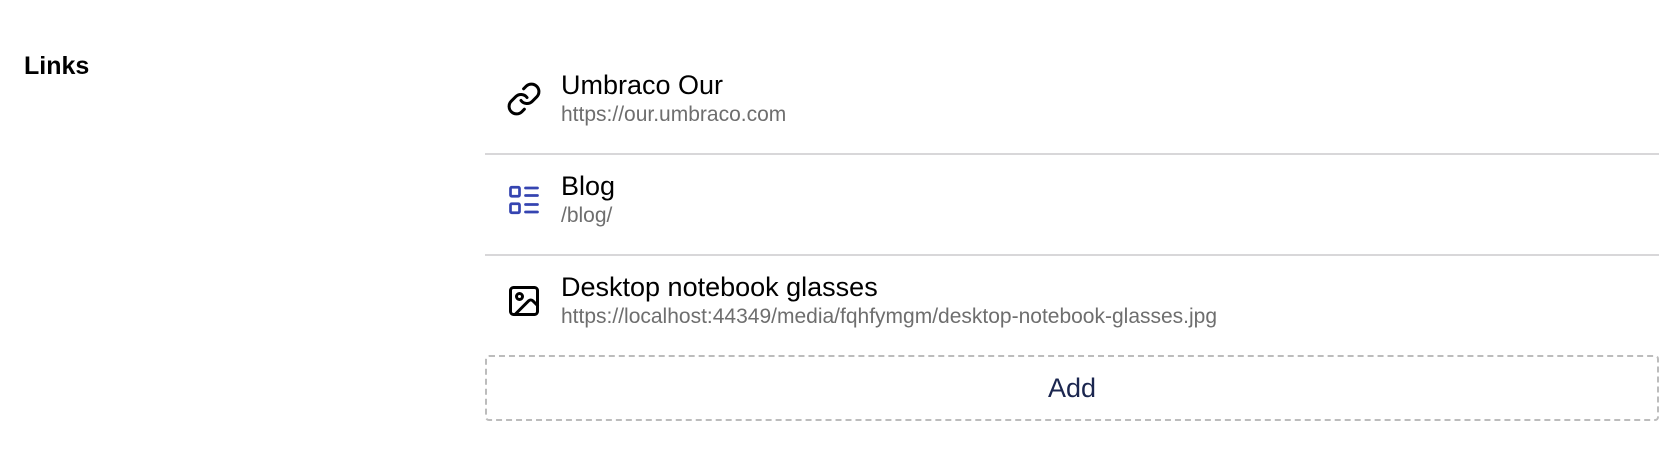 The image size is (1676, 468). What do you see at coordinates (587, 215) in the screenshot?
I see `link-url: /blog/` at bounding box center [587, 215].